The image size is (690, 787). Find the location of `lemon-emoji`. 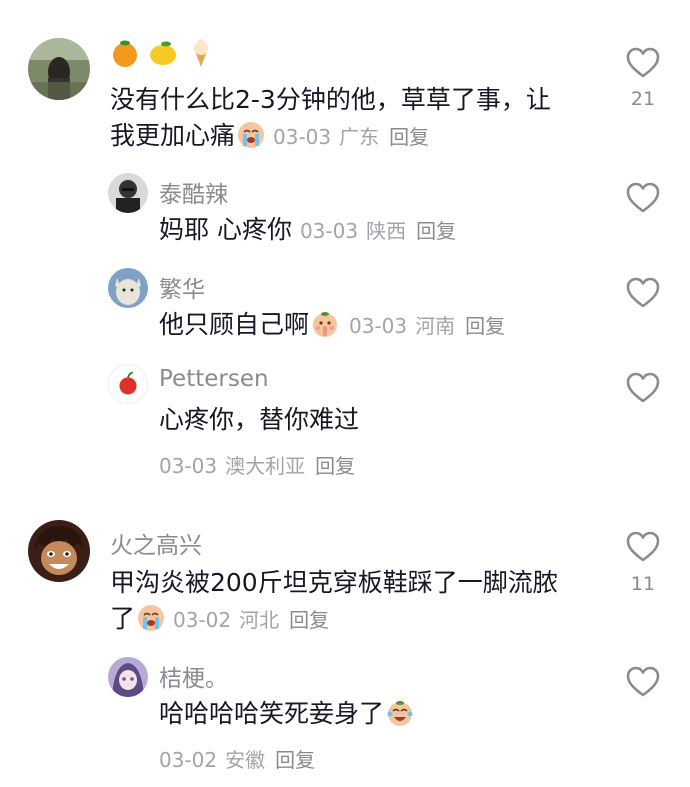

lemon-emoji is located at coordinates (163, 53).